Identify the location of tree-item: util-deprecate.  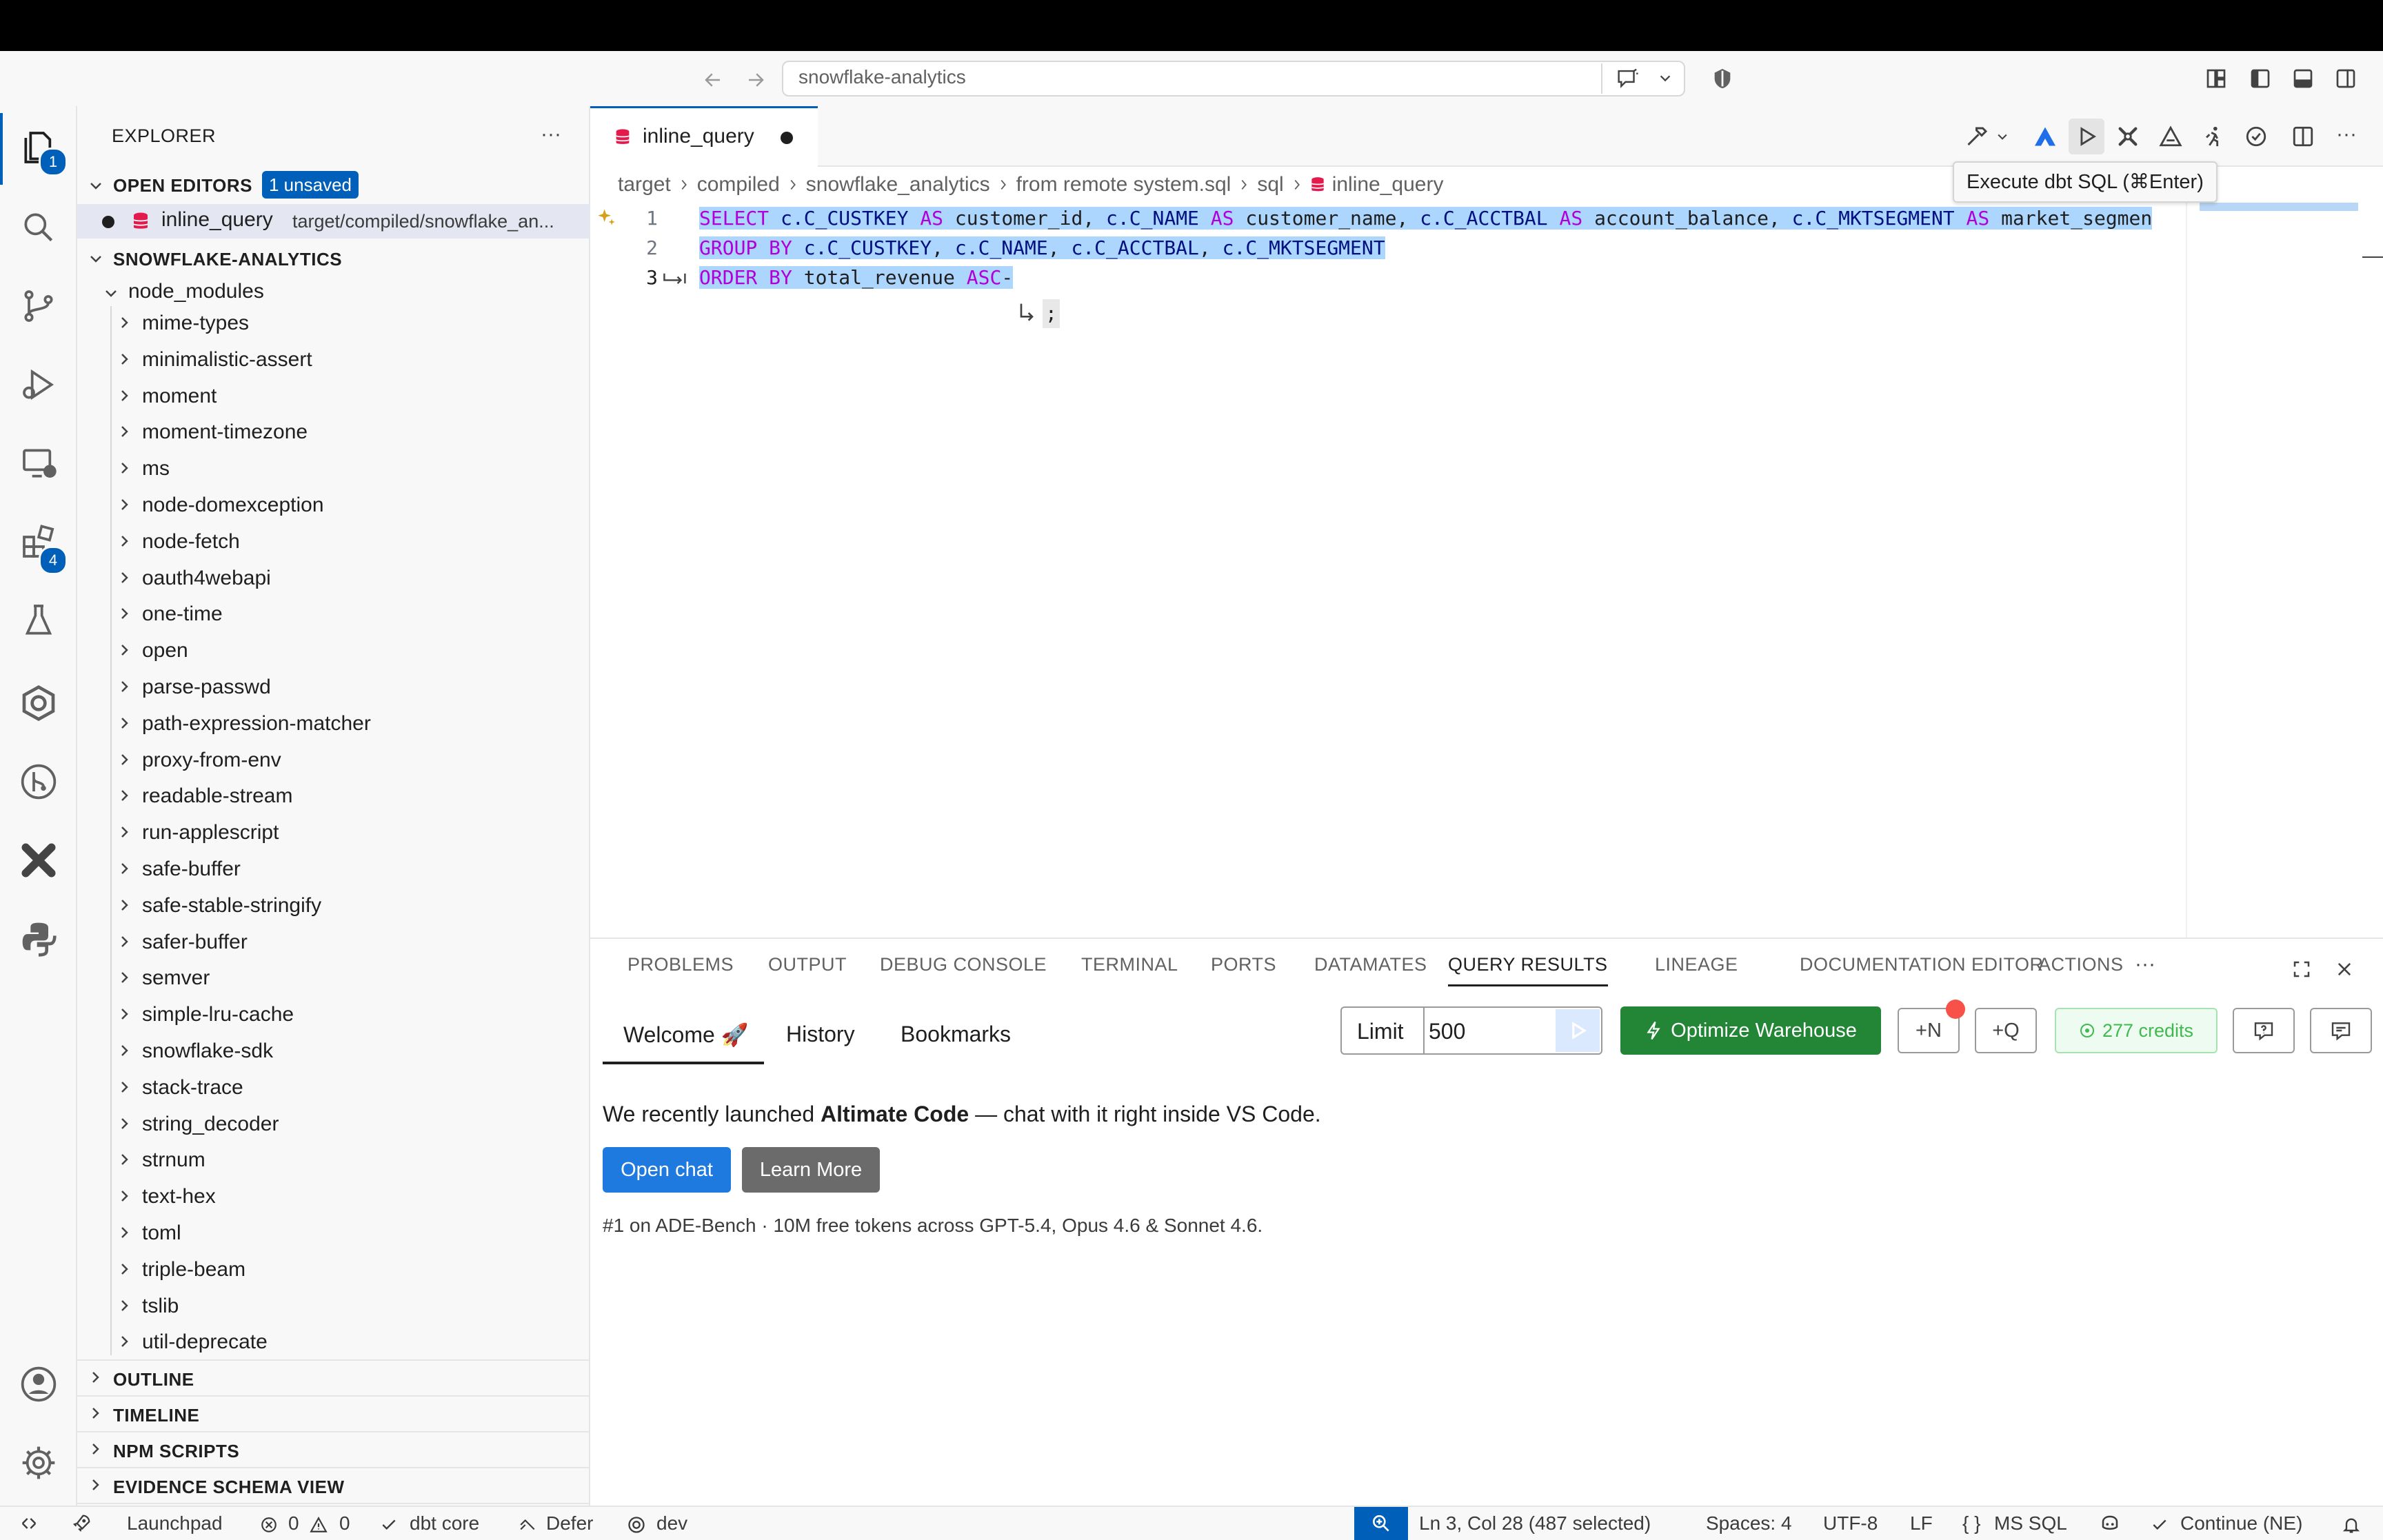
(333, 1343).